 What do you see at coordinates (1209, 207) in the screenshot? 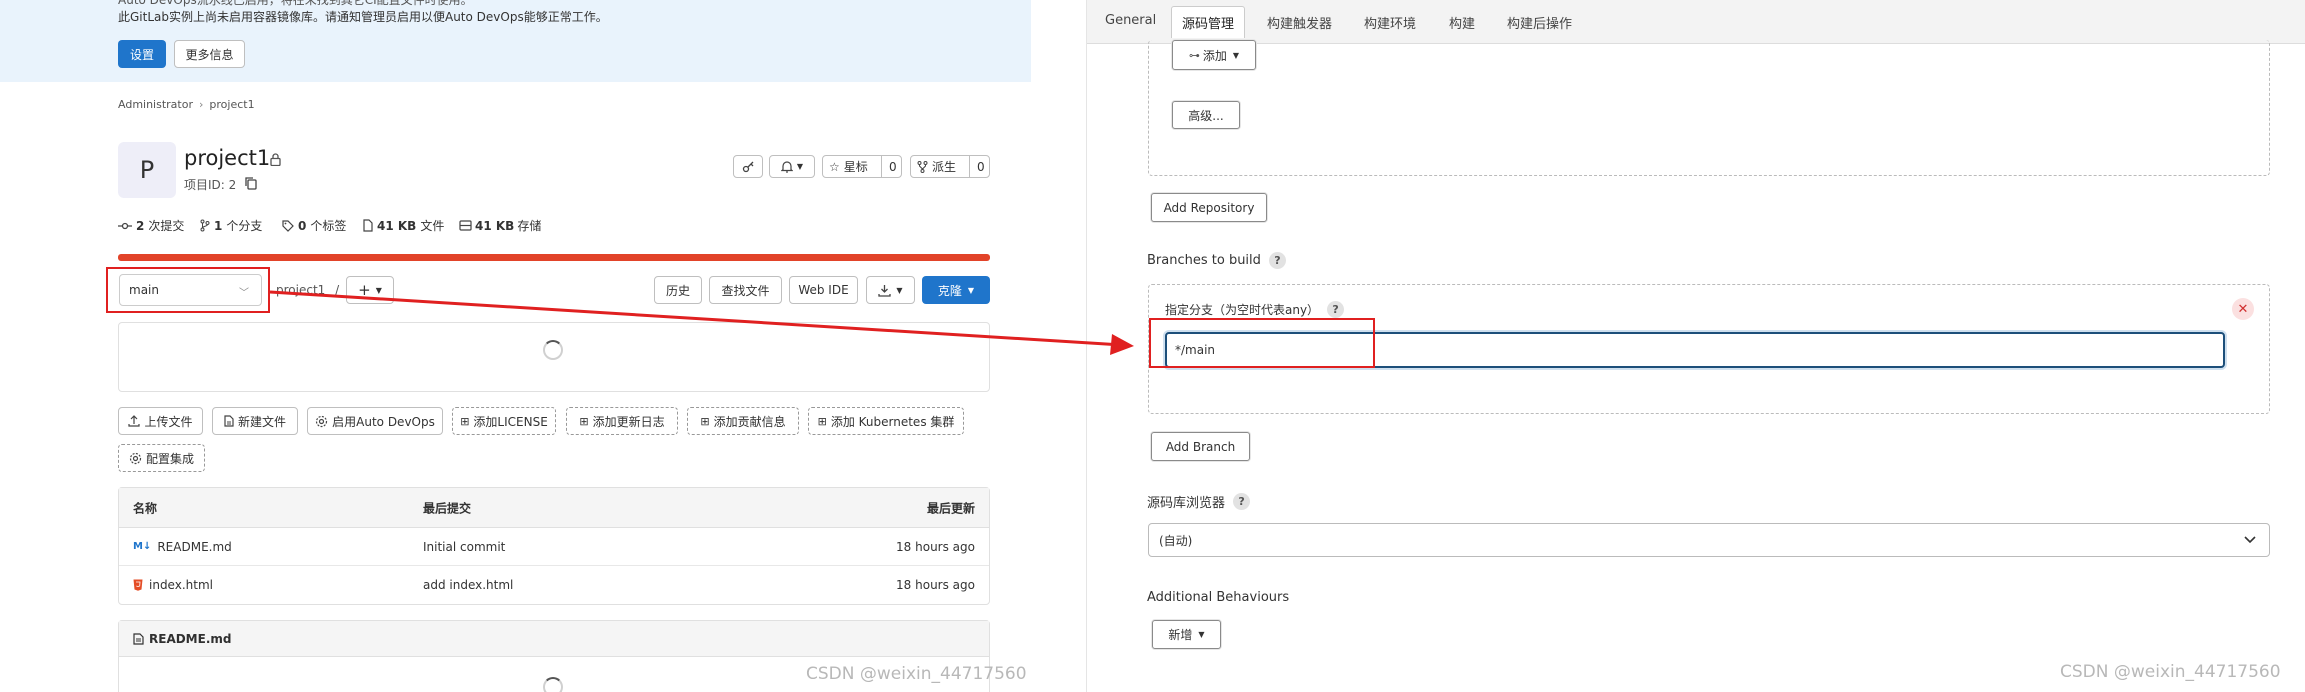
I see `add-repository-button: Add Repository` at bounding box center [1209, 207].